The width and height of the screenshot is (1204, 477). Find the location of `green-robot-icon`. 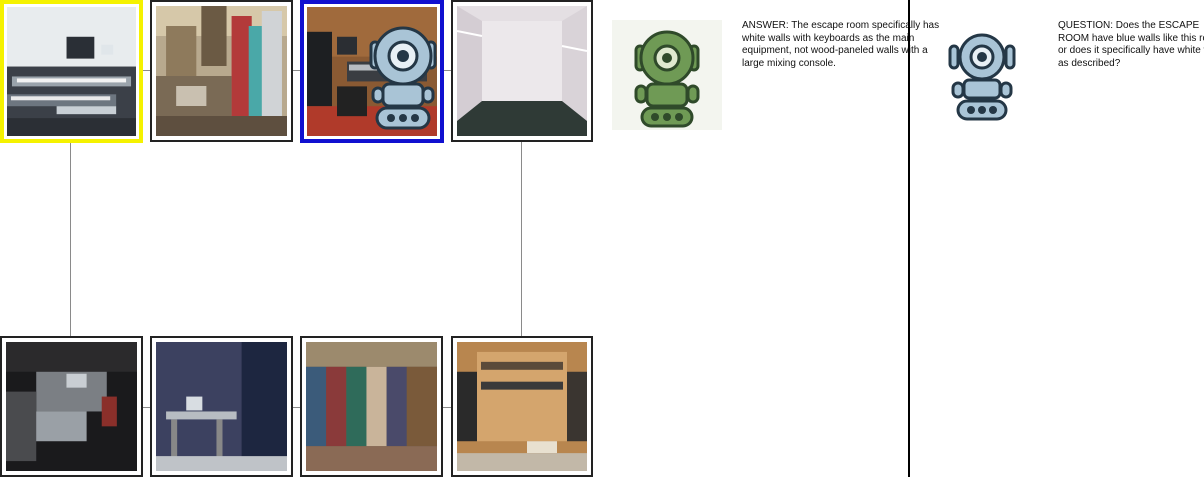

green-robot-icon is located at coordinates (667, 79).